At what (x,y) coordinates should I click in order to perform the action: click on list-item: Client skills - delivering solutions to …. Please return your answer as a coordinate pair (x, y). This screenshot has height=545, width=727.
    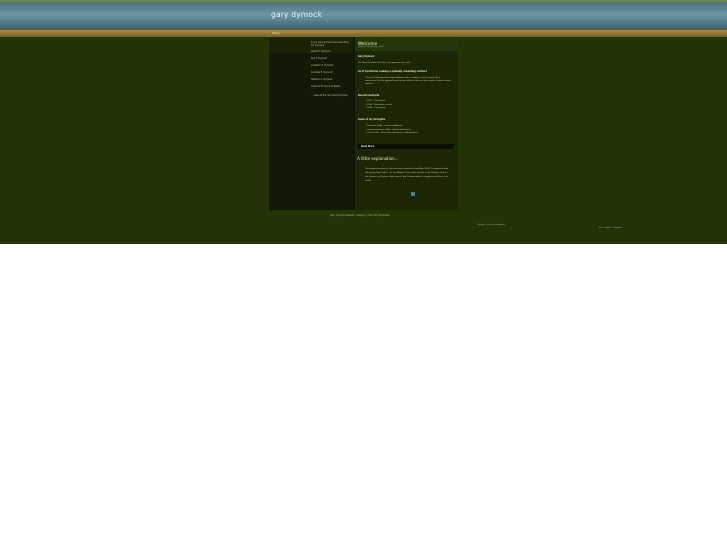
    Looking at the image, I should click on (391, 134).